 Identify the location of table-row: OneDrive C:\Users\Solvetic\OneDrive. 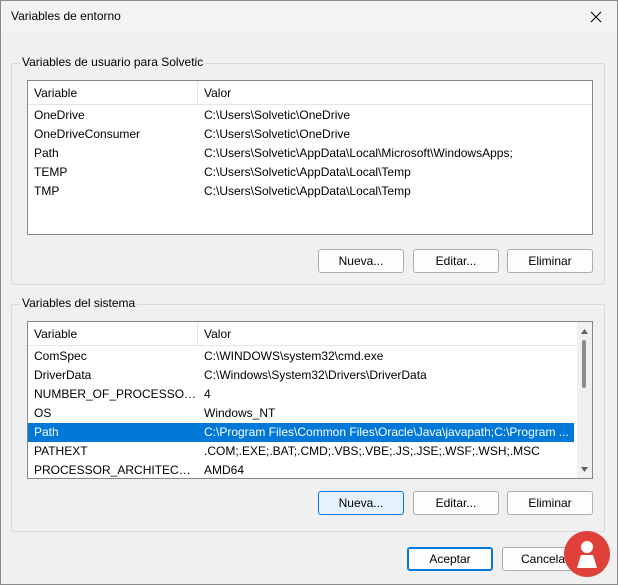
(301, 115).